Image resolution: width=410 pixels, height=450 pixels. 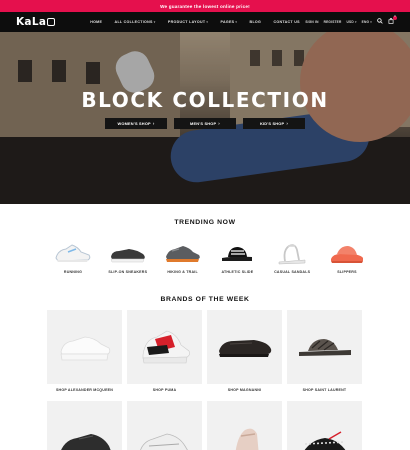 I want to click on site-logo: KaLa, so click(x=36, y=22).